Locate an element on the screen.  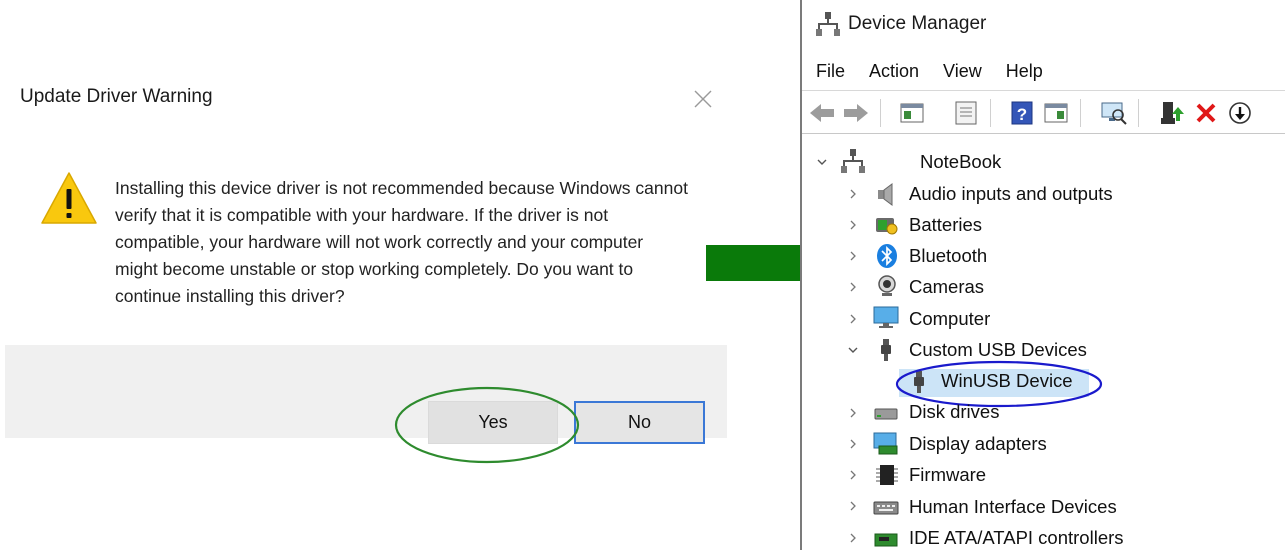
monitor-icon is located at coordinates (886, 317).